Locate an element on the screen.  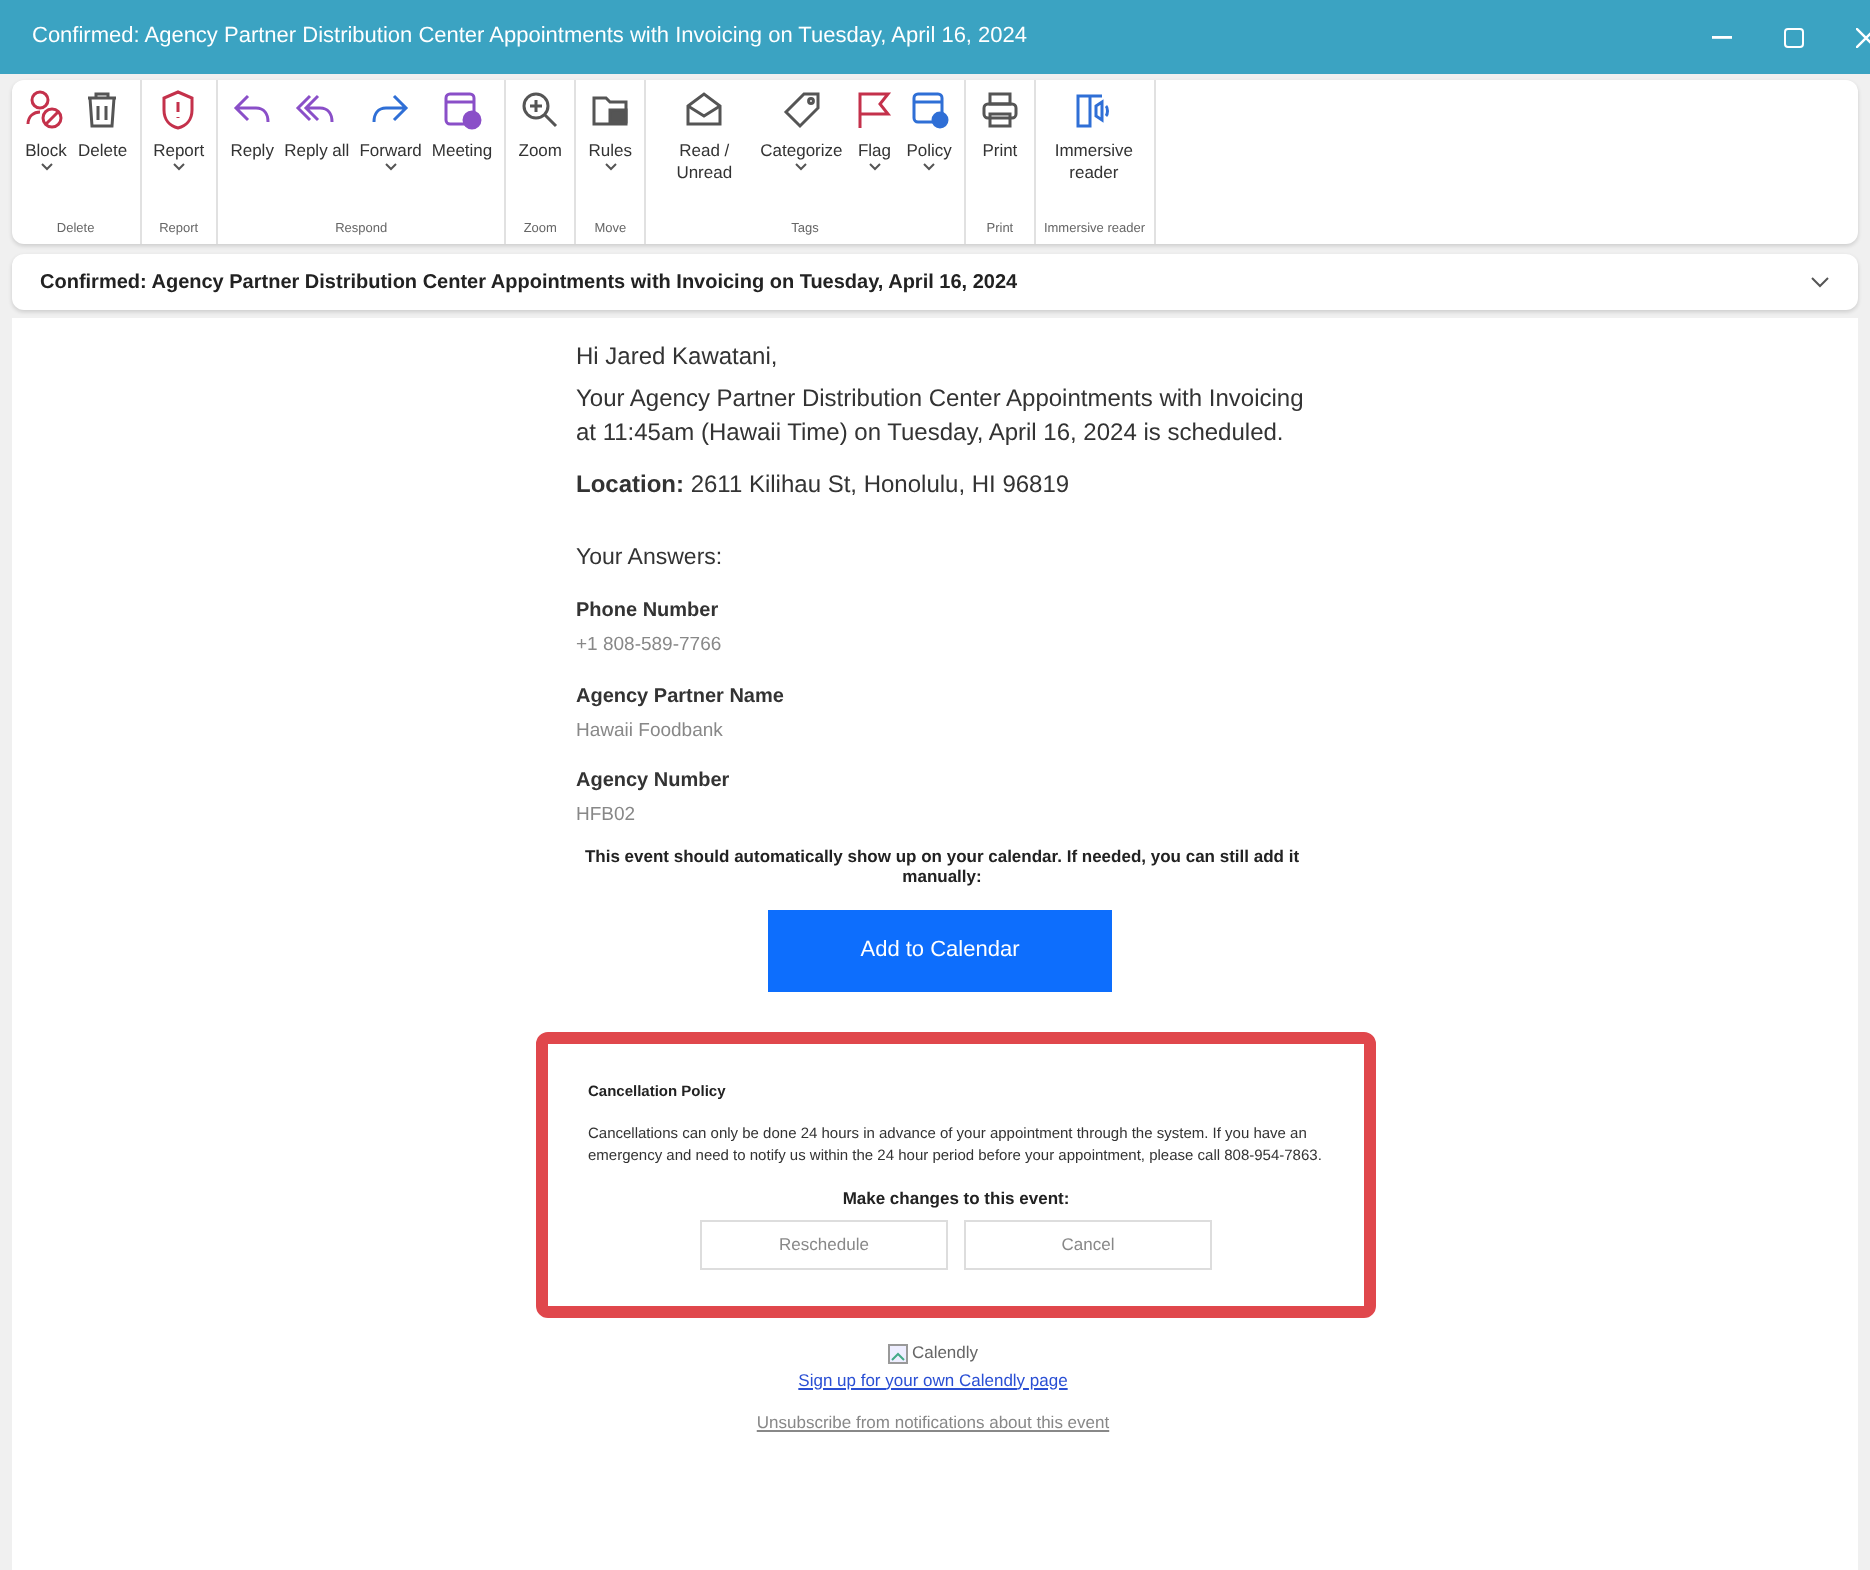
ribbon-button: Read / Unread is located at coordinates (704, 154).